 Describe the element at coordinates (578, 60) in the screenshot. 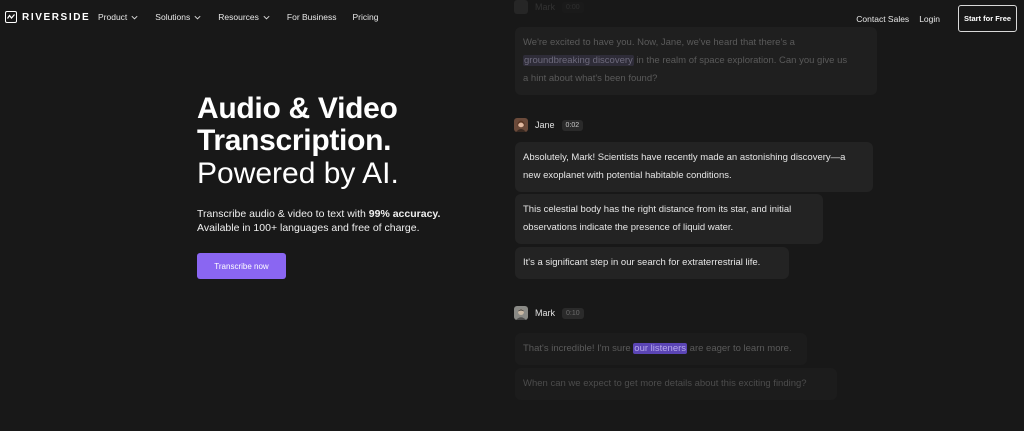

I see `highlighted-term: groundbreaking discovery` at that location.